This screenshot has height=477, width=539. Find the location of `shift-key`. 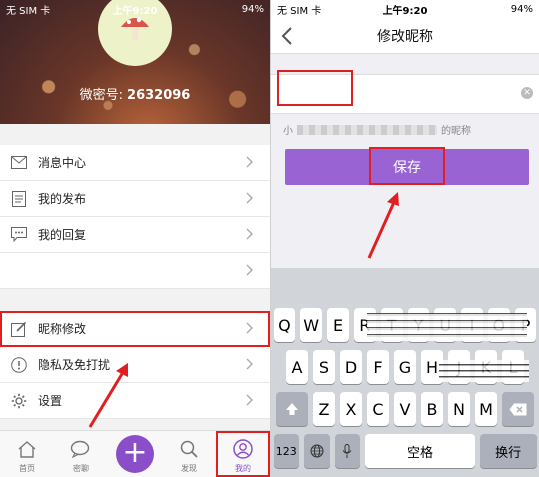

shift-key is located at coordinates (292, 409).